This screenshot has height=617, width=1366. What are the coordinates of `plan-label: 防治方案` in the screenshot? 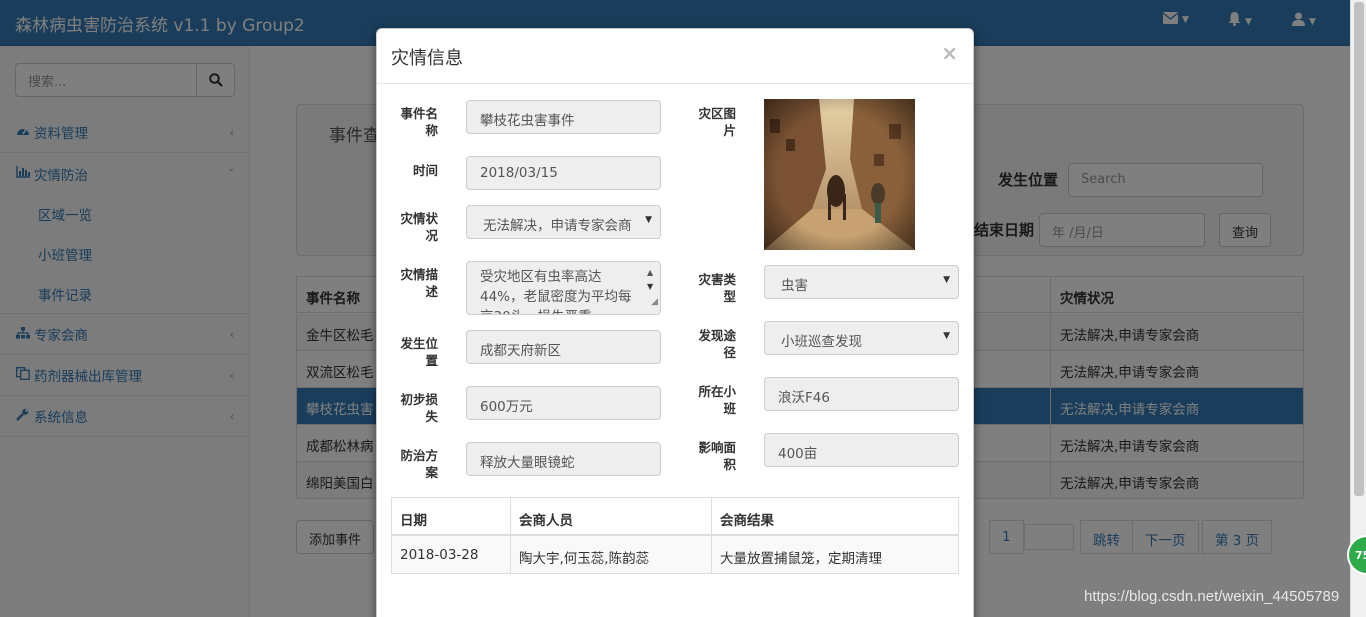 It's located at (419, 464).